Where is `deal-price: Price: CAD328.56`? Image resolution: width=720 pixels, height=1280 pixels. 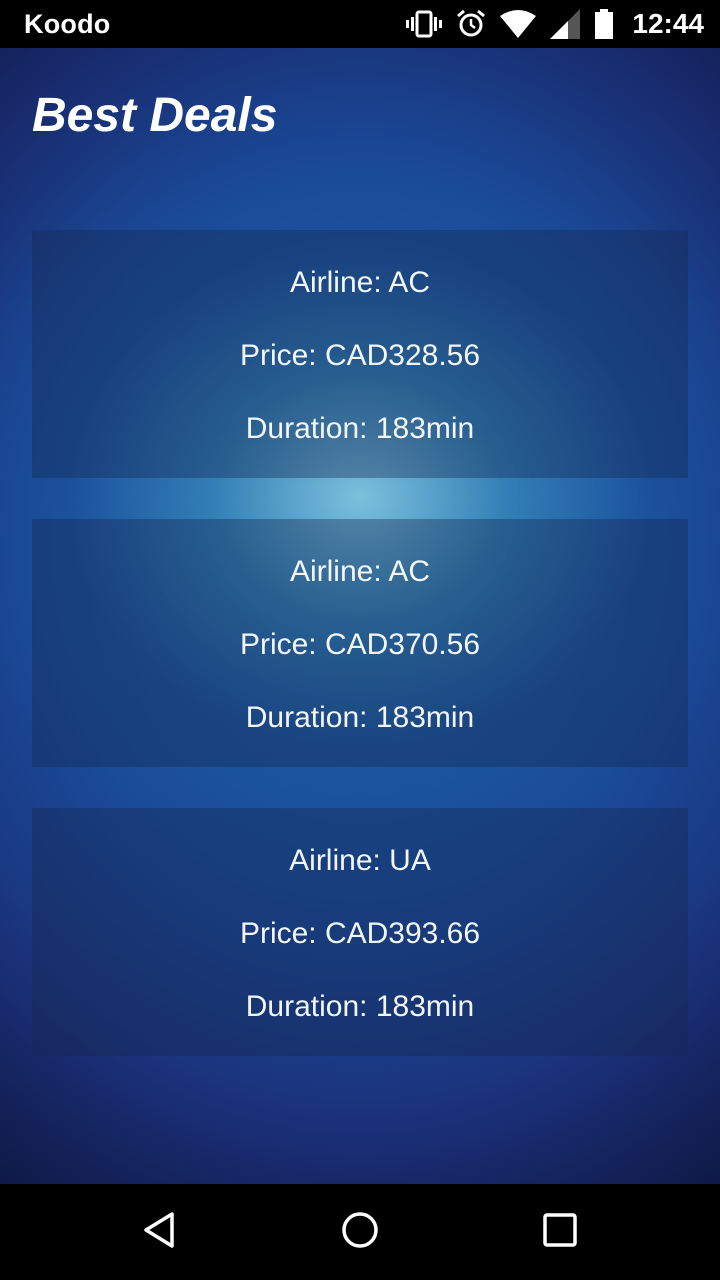
deal-price: Price: CAD328.56 is located at coordinates (360, 355).